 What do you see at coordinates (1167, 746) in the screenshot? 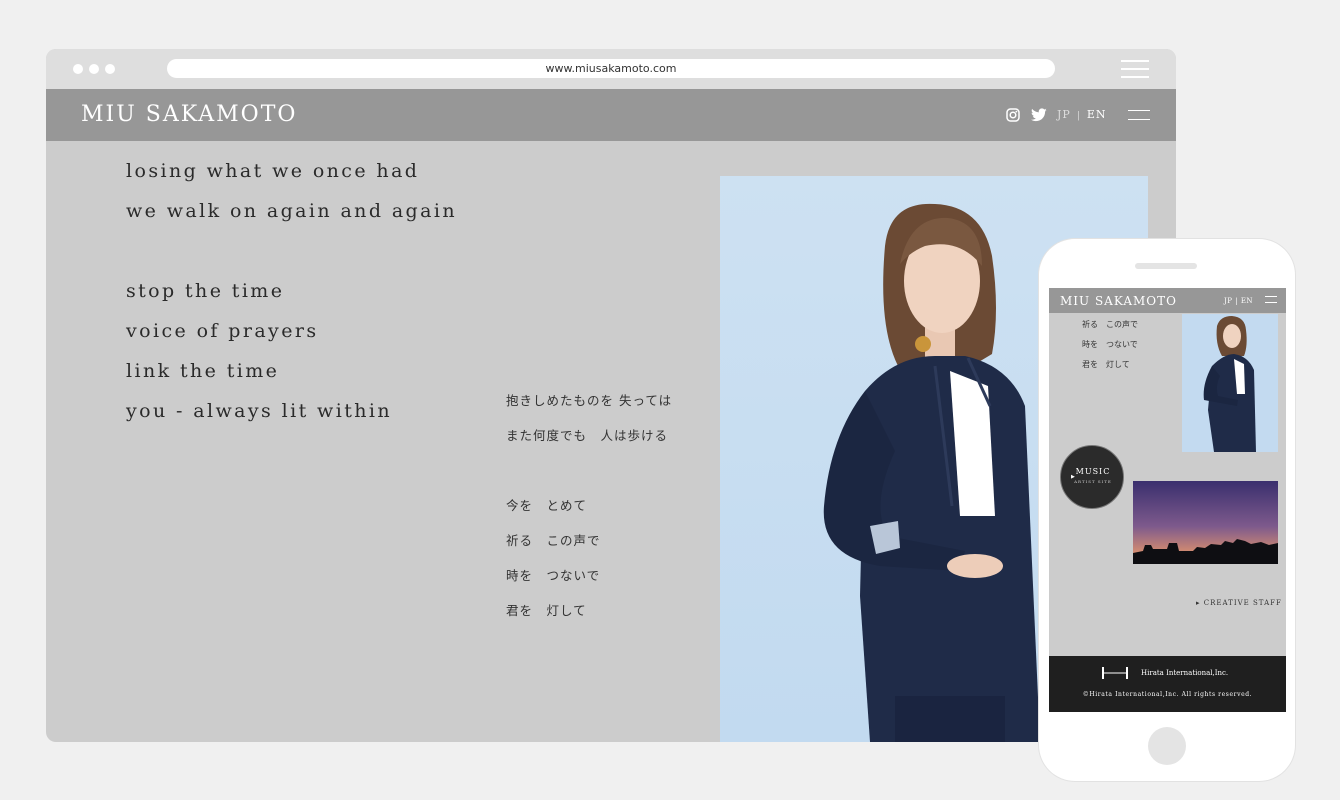
I see `phone-home-button` at bounding box center [1167, 746].